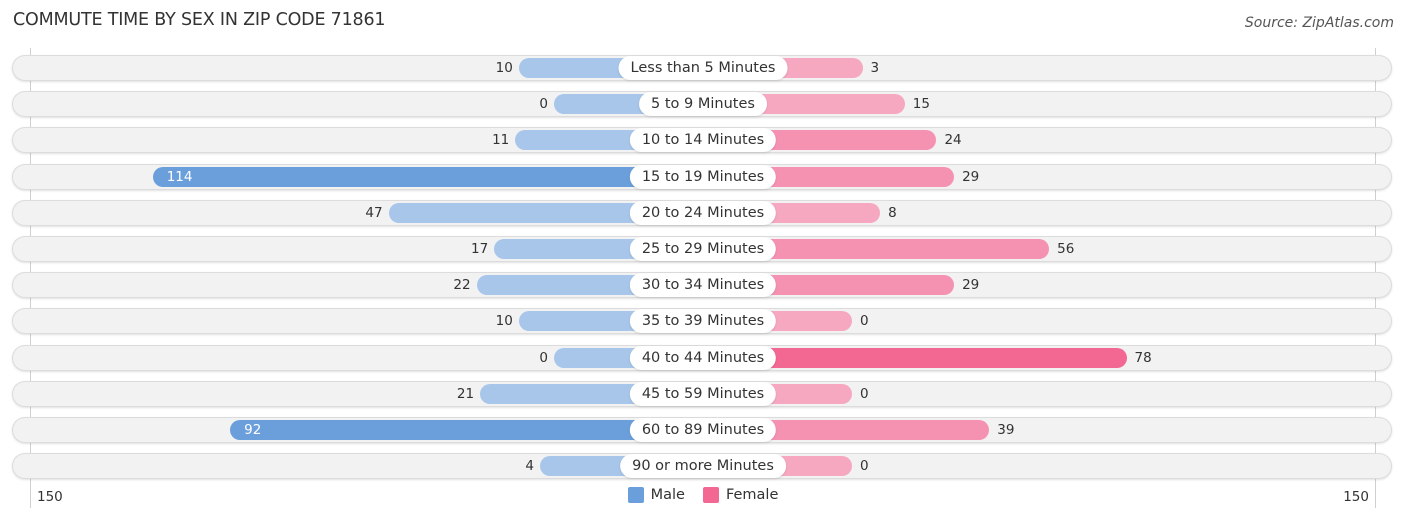  What do you see at coordinates (703, 285) in the screenshot?
I see `category-label: 30 to 34 Minutes` at bounding box center [703, 285].